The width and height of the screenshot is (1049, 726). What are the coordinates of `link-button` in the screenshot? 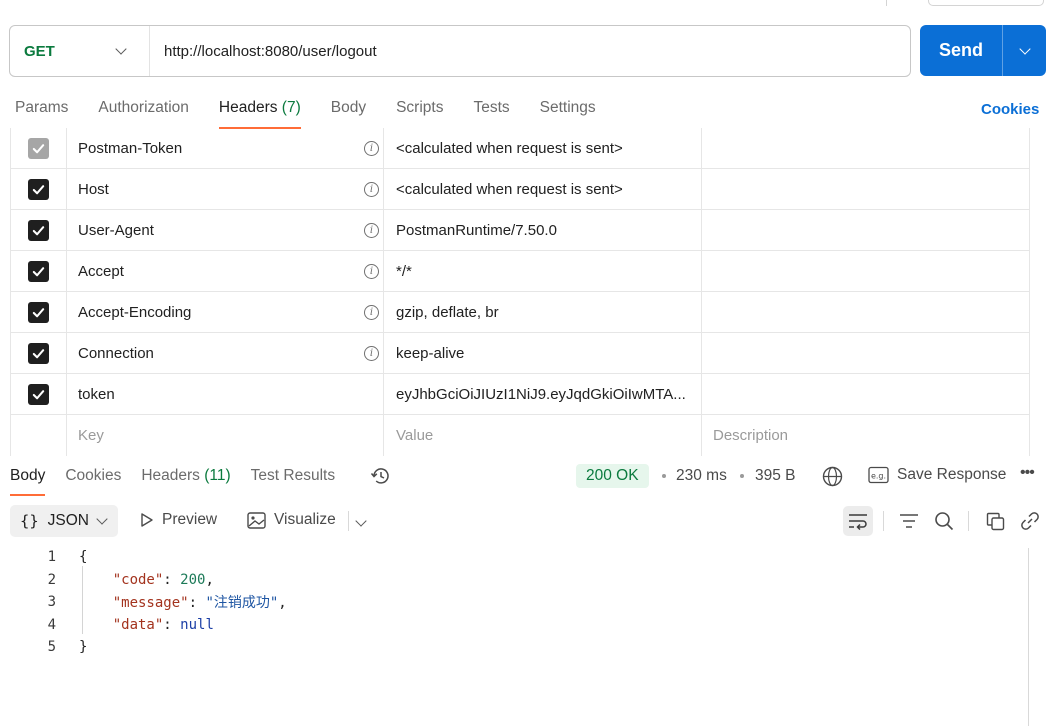 It's located at (1030, 521).